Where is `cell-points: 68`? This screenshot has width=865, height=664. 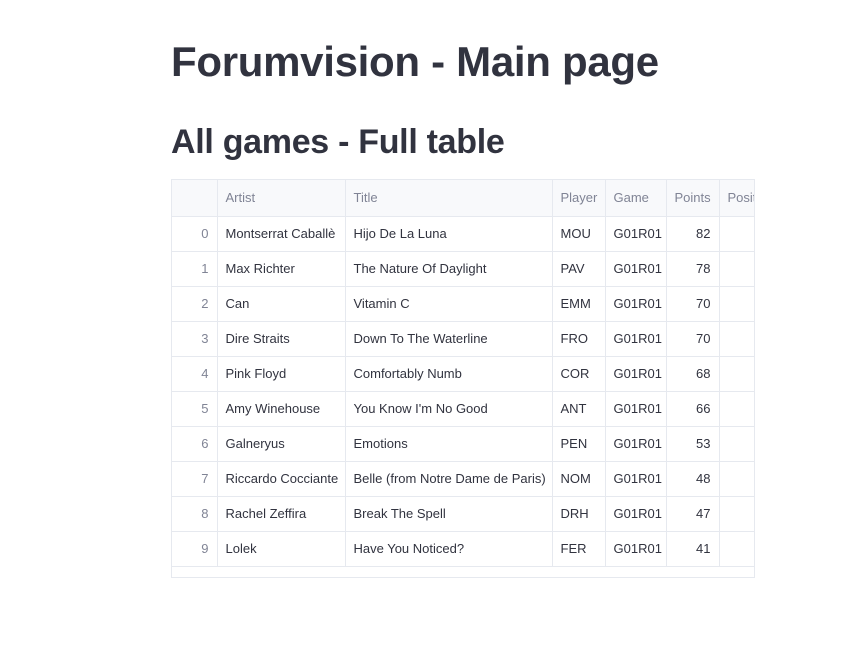 cell-points: 68 is located at coordinates (693, 374).